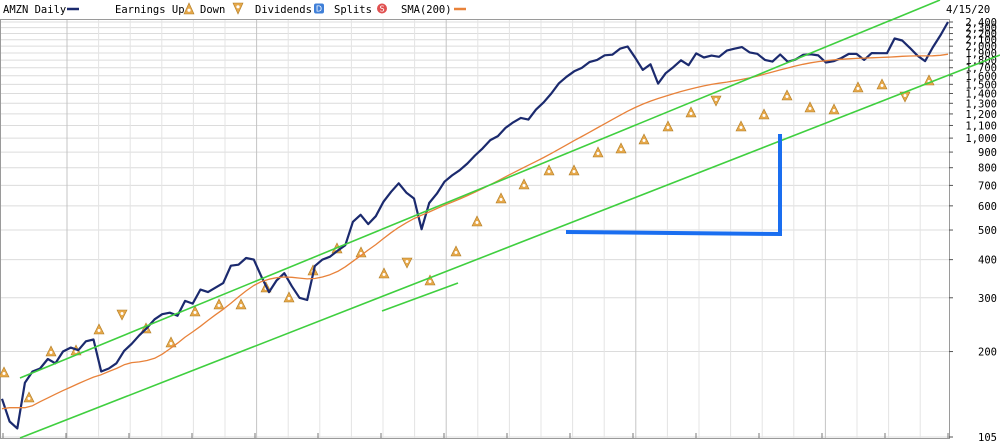 This screenshot has height=447, width=1000. Describe the element at coordinates (426, 10) in the screenshot. I see `sma-label: SMA(200)` at that location.